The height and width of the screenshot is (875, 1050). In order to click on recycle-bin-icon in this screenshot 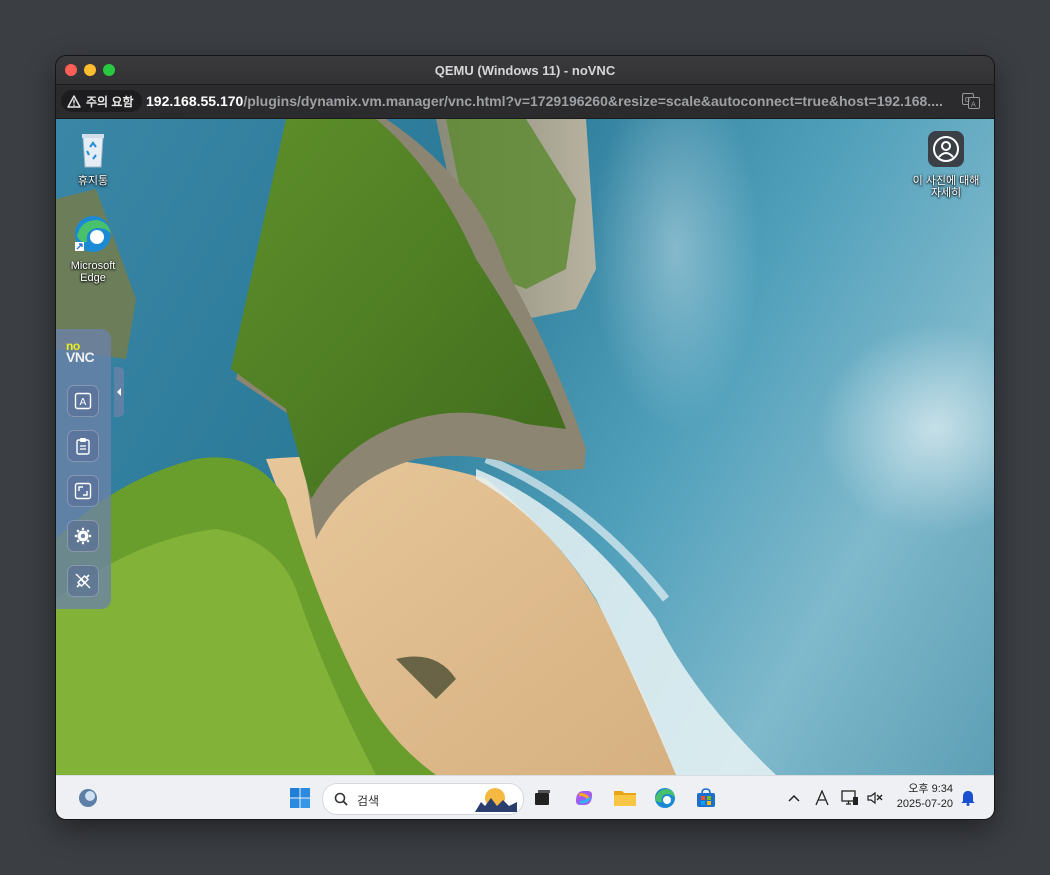, I will do `click(93, 151)`.